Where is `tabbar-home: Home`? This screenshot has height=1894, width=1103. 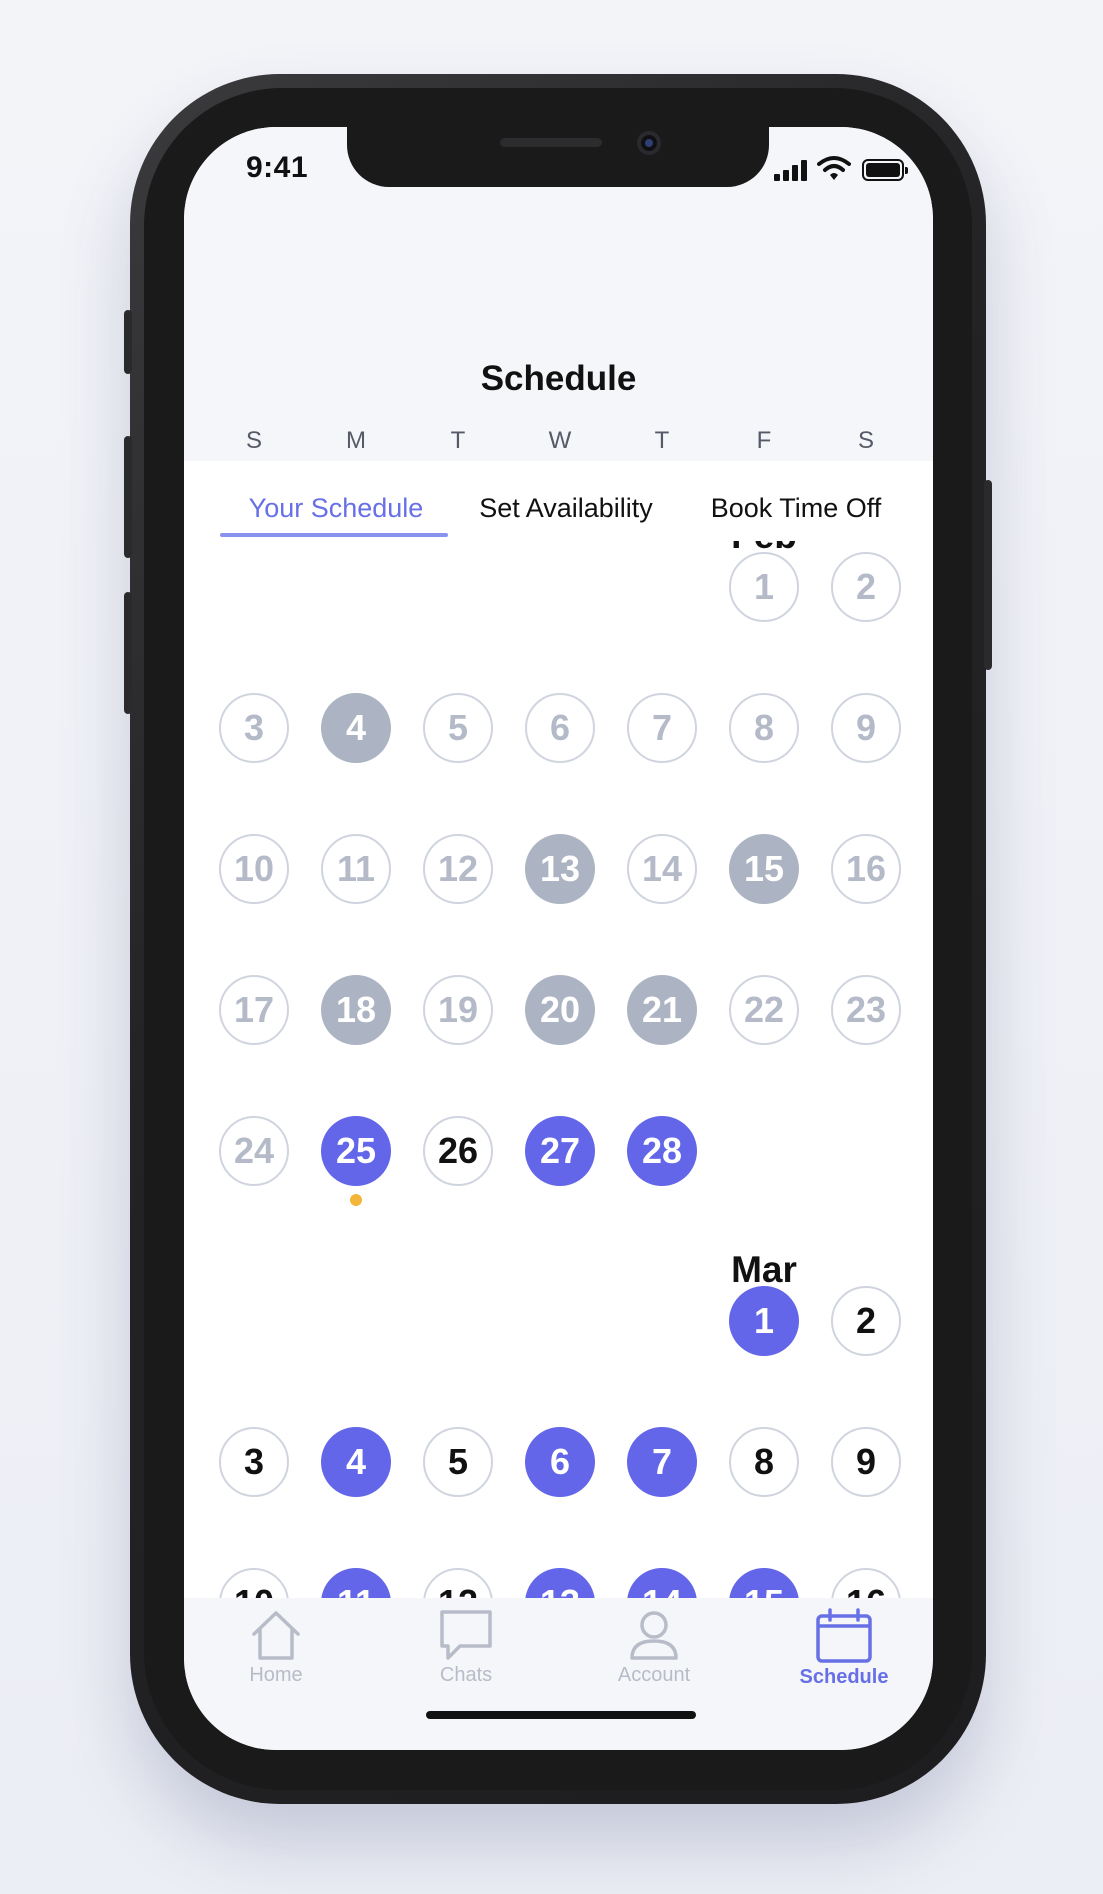 tabbar-home: Home is located at coordinates (276, 1647).